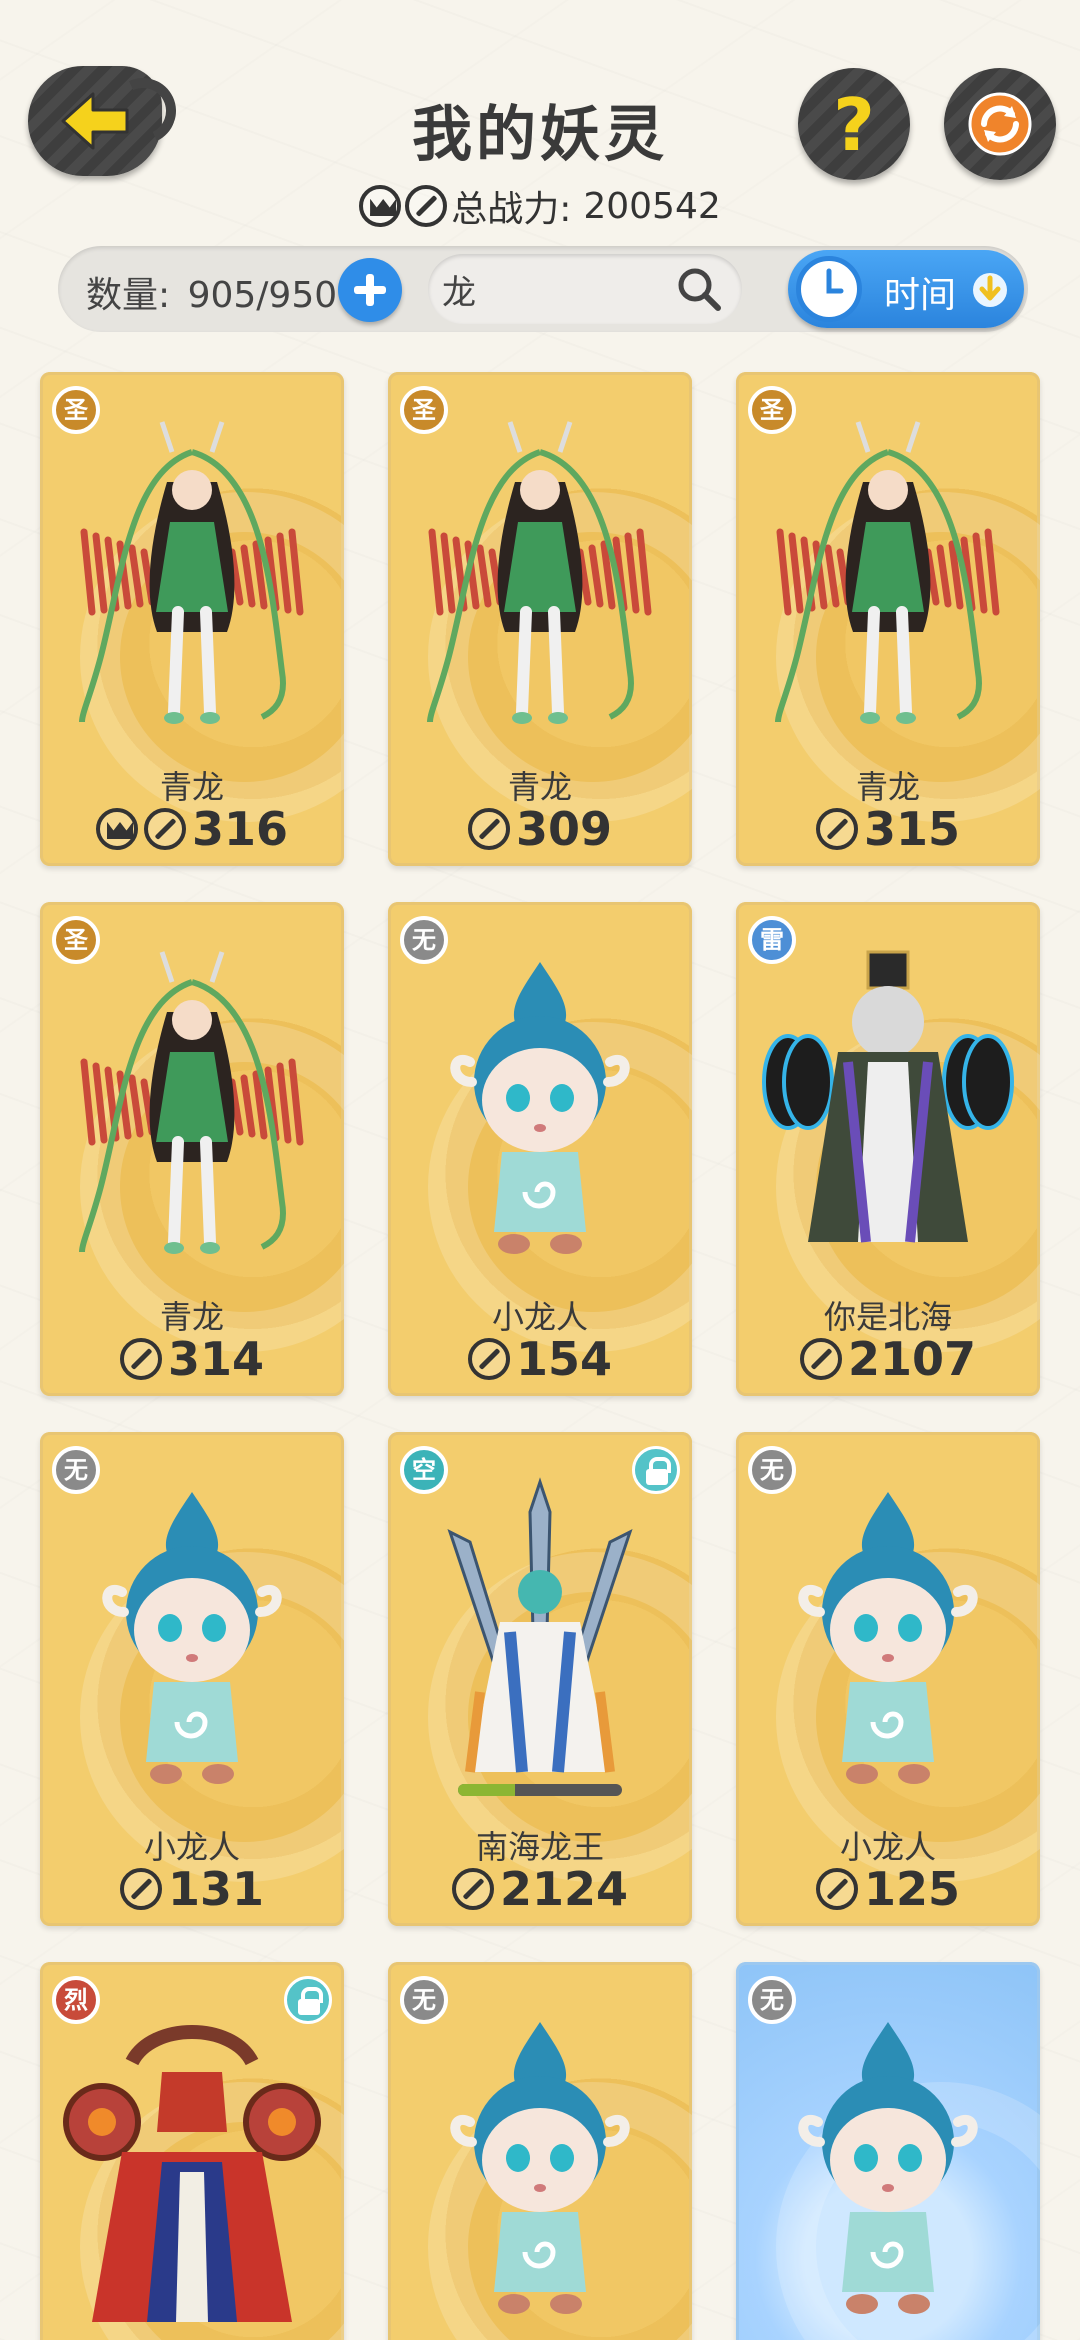 The width and height of the screenshot is (1080, 2340). I want to click on spirit-power: 2107, so click(888, 1359).